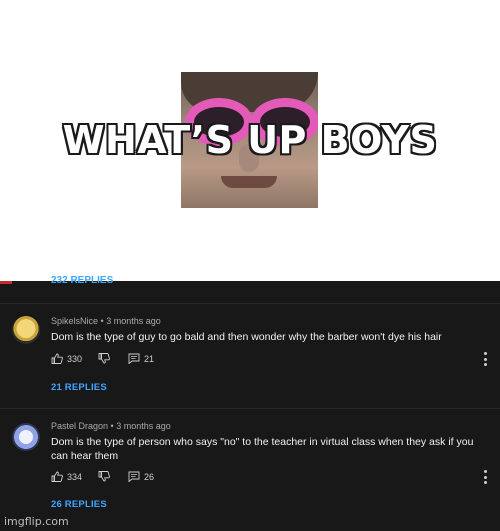 Image resolution: width=500 pixels, height=531 pixels. I want to click on comment-actions: 330 21, so click(110, 358).